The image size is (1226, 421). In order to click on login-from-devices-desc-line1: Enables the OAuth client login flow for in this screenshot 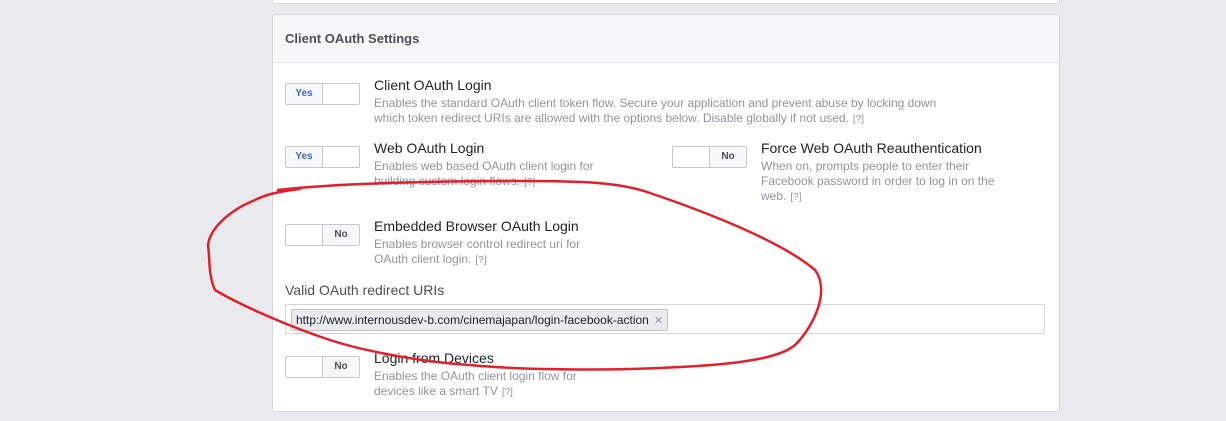, I will do `click(475, 376)`.